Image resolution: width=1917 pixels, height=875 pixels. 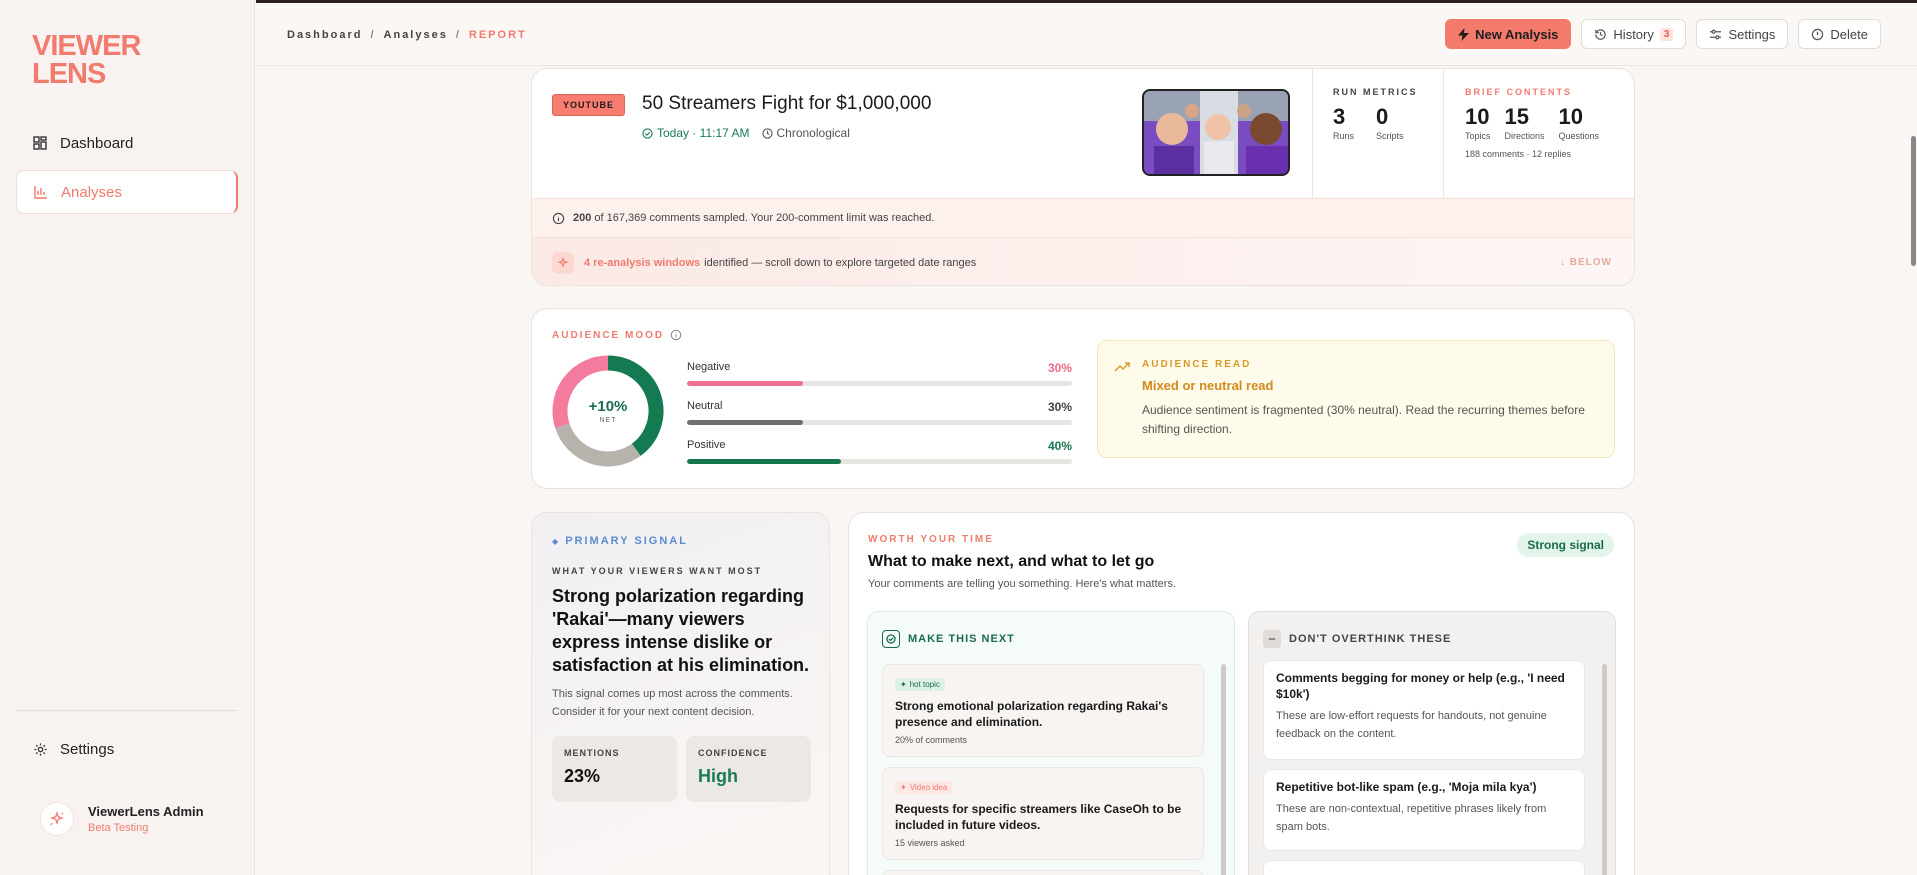 What do you see at coordinates (1516, 116) in the screenshot?
I see `directions-value: 15` at bounding box center [1516, 116].